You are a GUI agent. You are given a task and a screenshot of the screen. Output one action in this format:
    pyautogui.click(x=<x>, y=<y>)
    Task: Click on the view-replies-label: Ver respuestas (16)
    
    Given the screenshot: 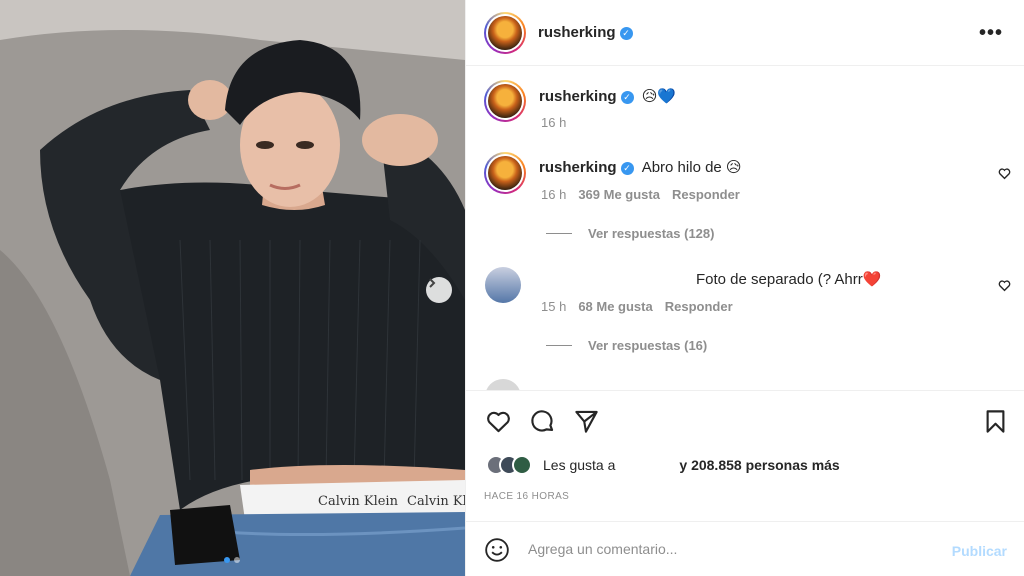 What is the action you would take?
    pyautogui.click(x=647, y=345)
    